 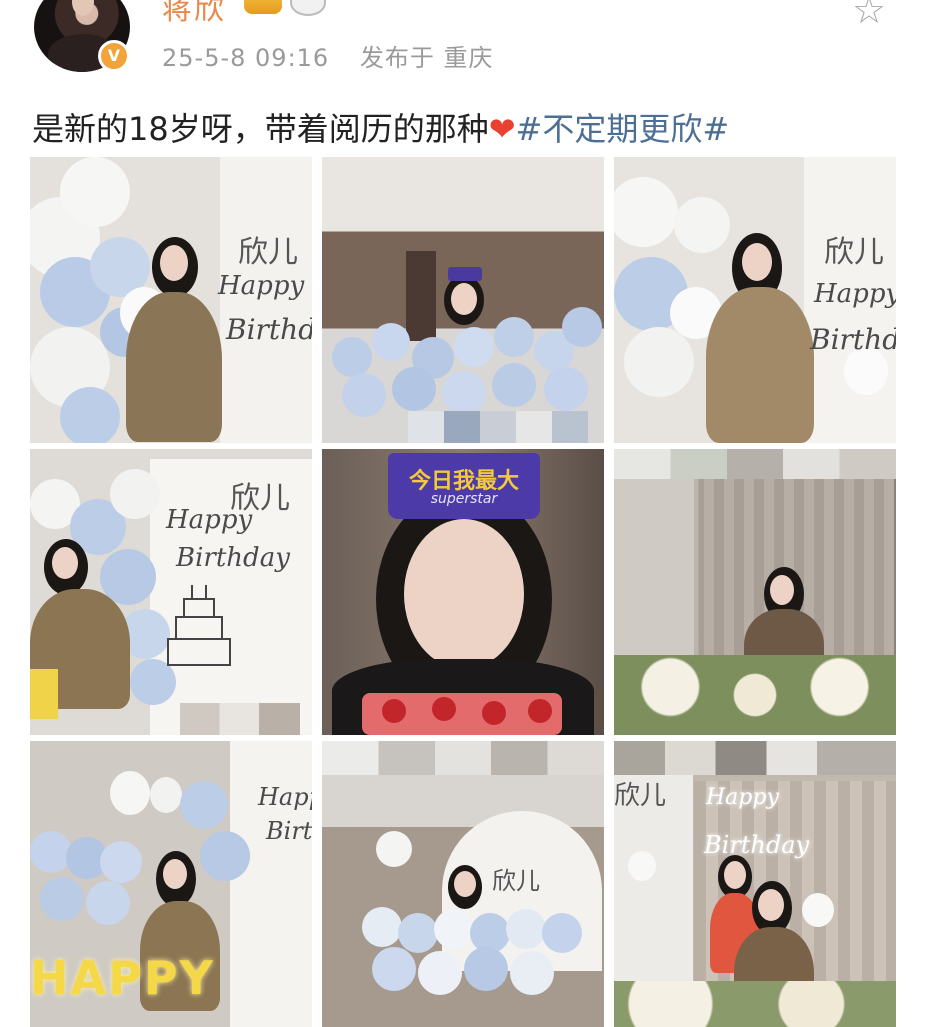 I want to click on photo-3-happy: Happy, so click(x=855, y=294).